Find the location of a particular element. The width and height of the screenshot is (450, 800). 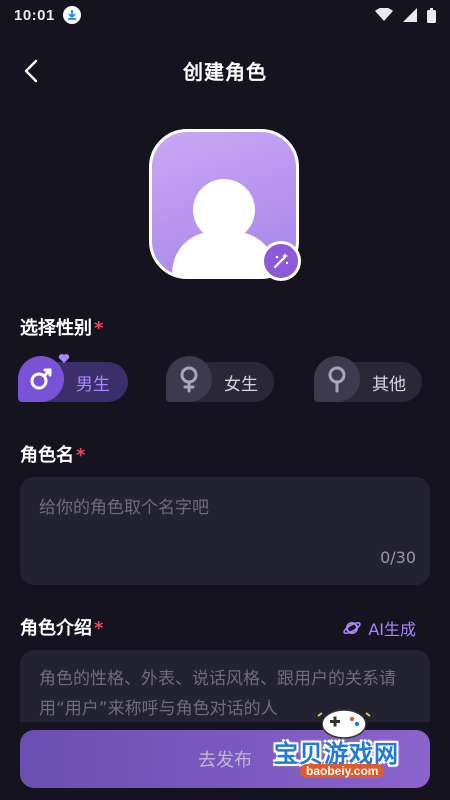

header: 创建角色 is located at coordinates (225, 70).